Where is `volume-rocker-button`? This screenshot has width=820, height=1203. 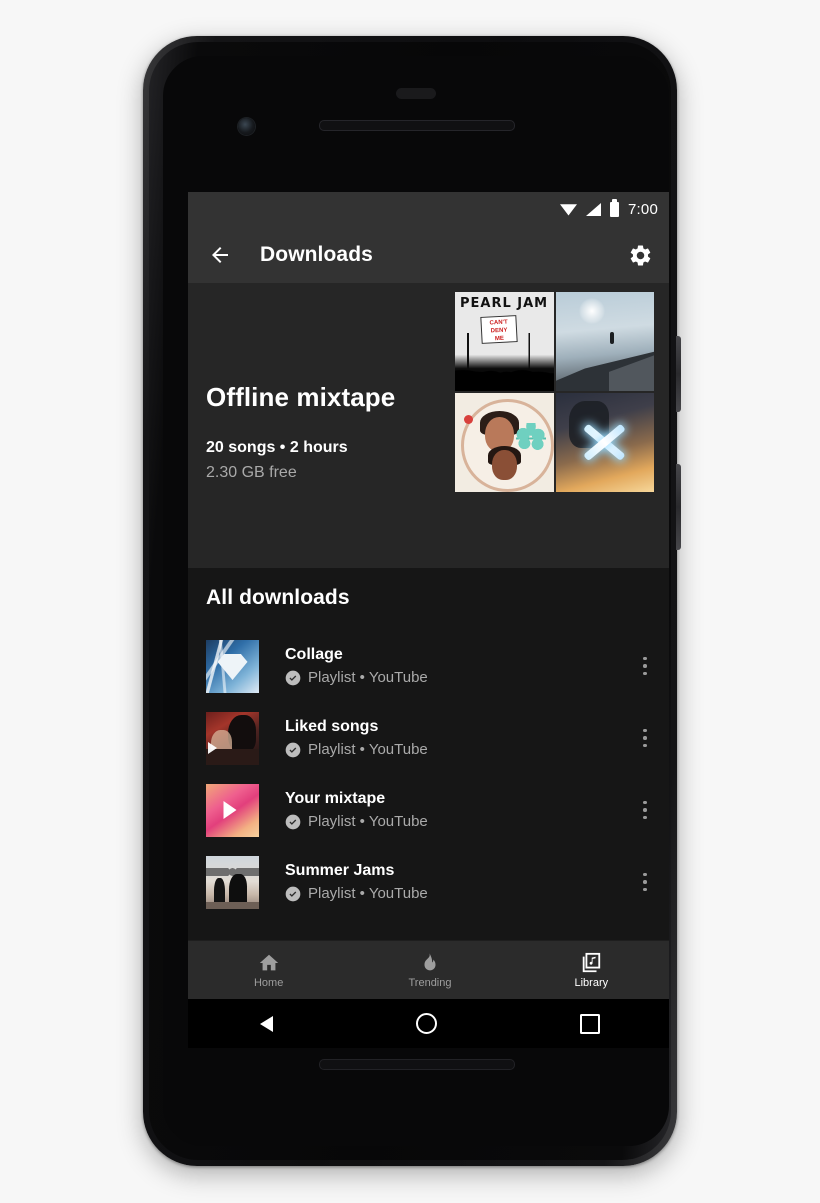 volume-rocker-button is located at coordinates (678, 507).